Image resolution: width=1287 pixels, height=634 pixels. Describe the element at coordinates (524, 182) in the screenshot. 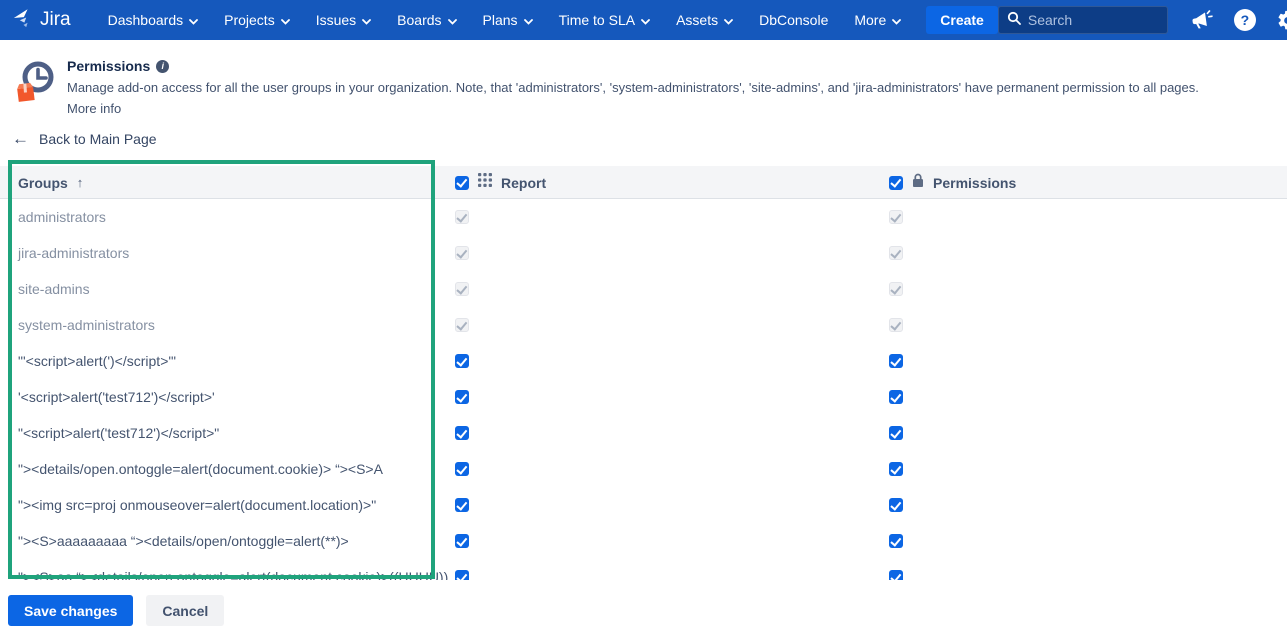

I see `report-header-label: Report` at that location.